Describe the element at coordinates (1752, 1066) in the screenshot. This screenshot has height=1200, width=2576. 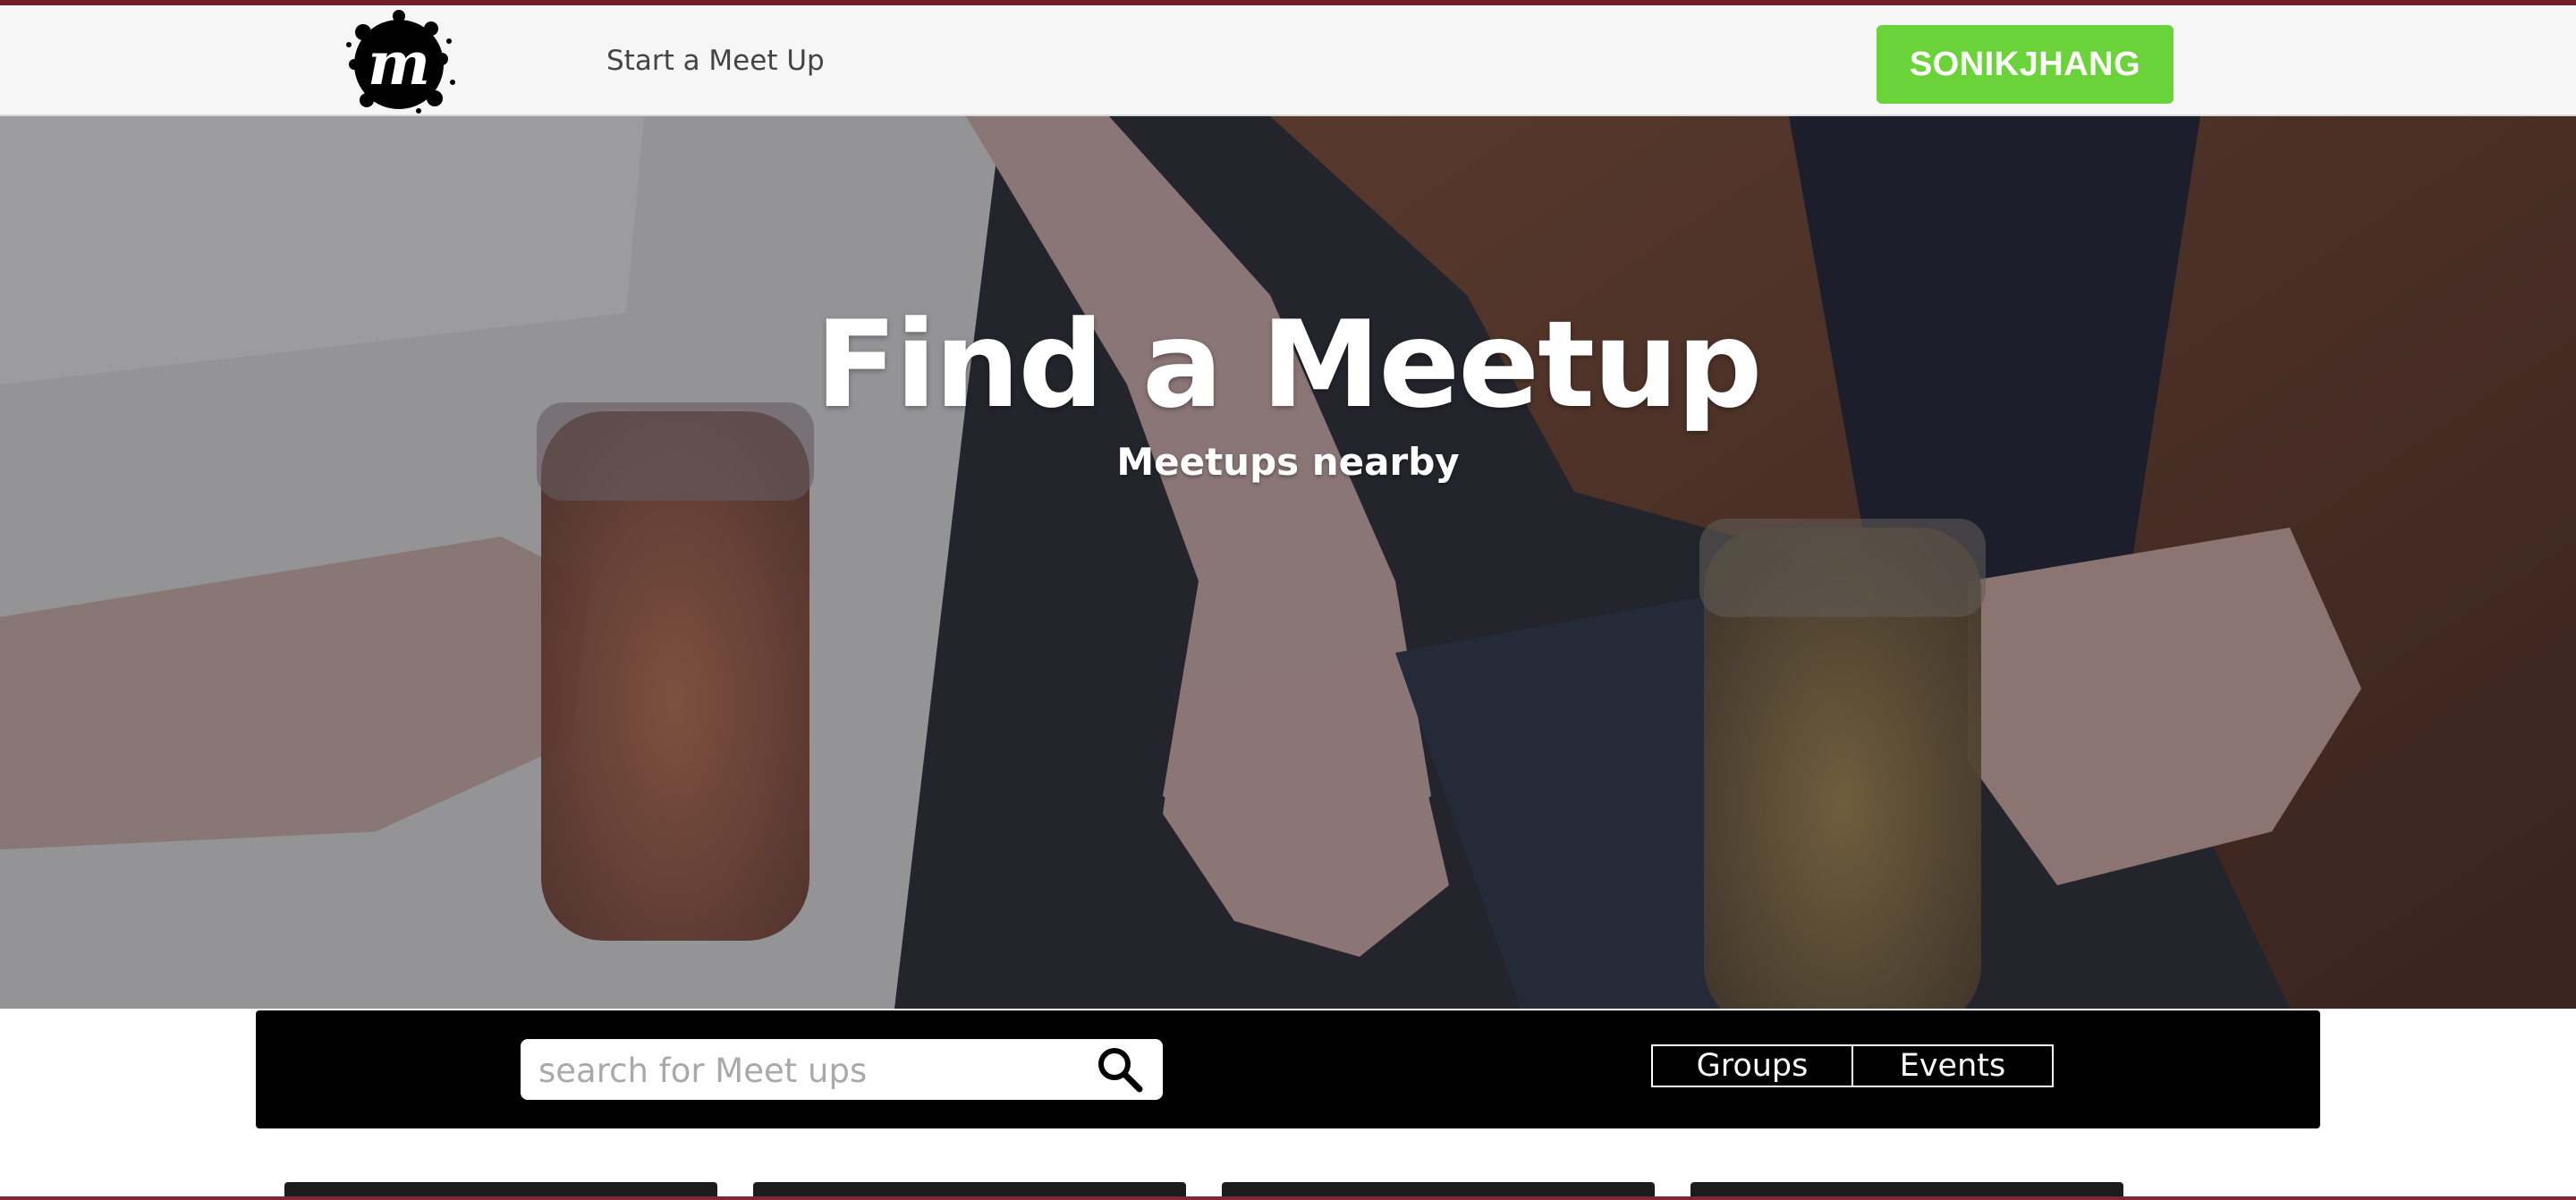
I see `tab-groups: Groups` at that location.